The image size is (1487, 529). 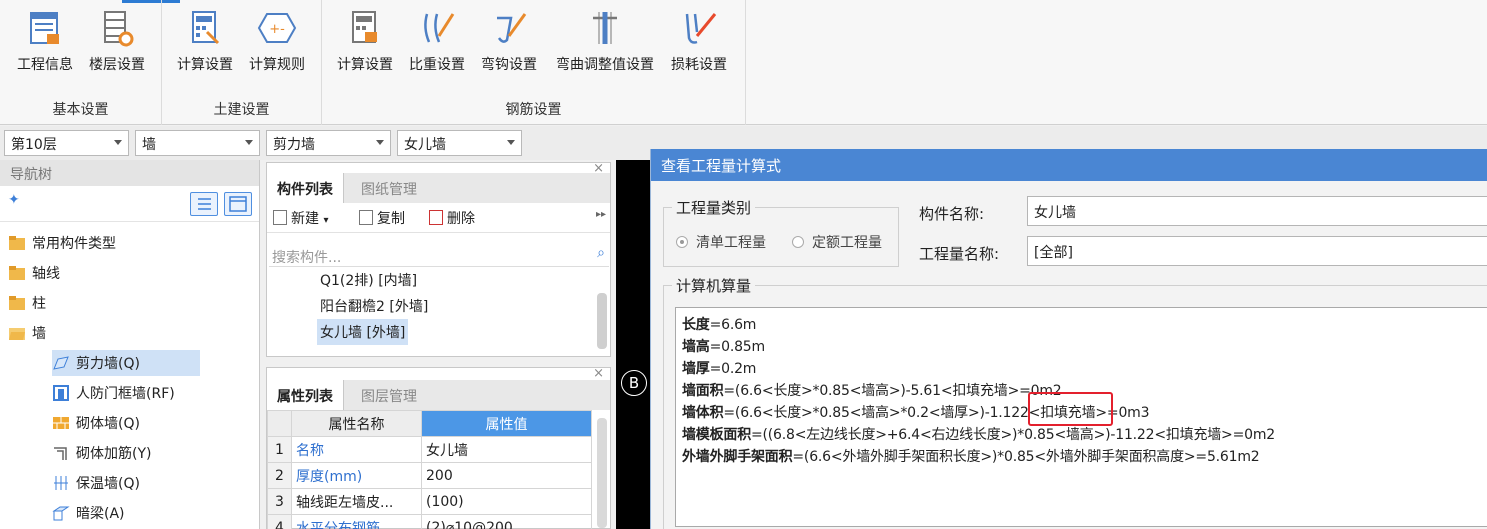 What do you see at coordinates (952, 214) in the screenshot?
I see `component-name-label: 构件名称:` at bounding box center [952, 214].